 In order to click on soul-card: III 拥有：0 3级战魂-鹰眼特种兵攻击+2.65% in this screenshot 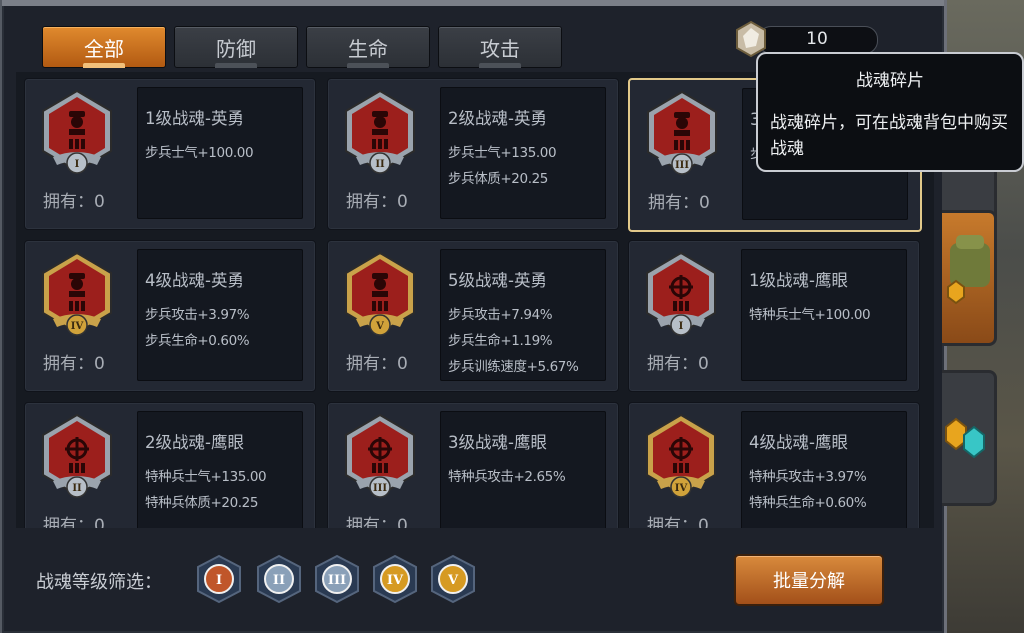, I will do `click(473, 465)`.